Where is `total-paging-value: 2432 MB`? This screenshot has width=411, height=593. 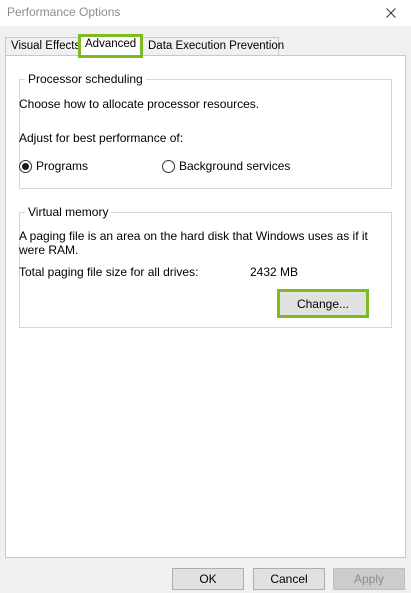 total-paging-value: 2432 MB is located at coordinates (274, 272).